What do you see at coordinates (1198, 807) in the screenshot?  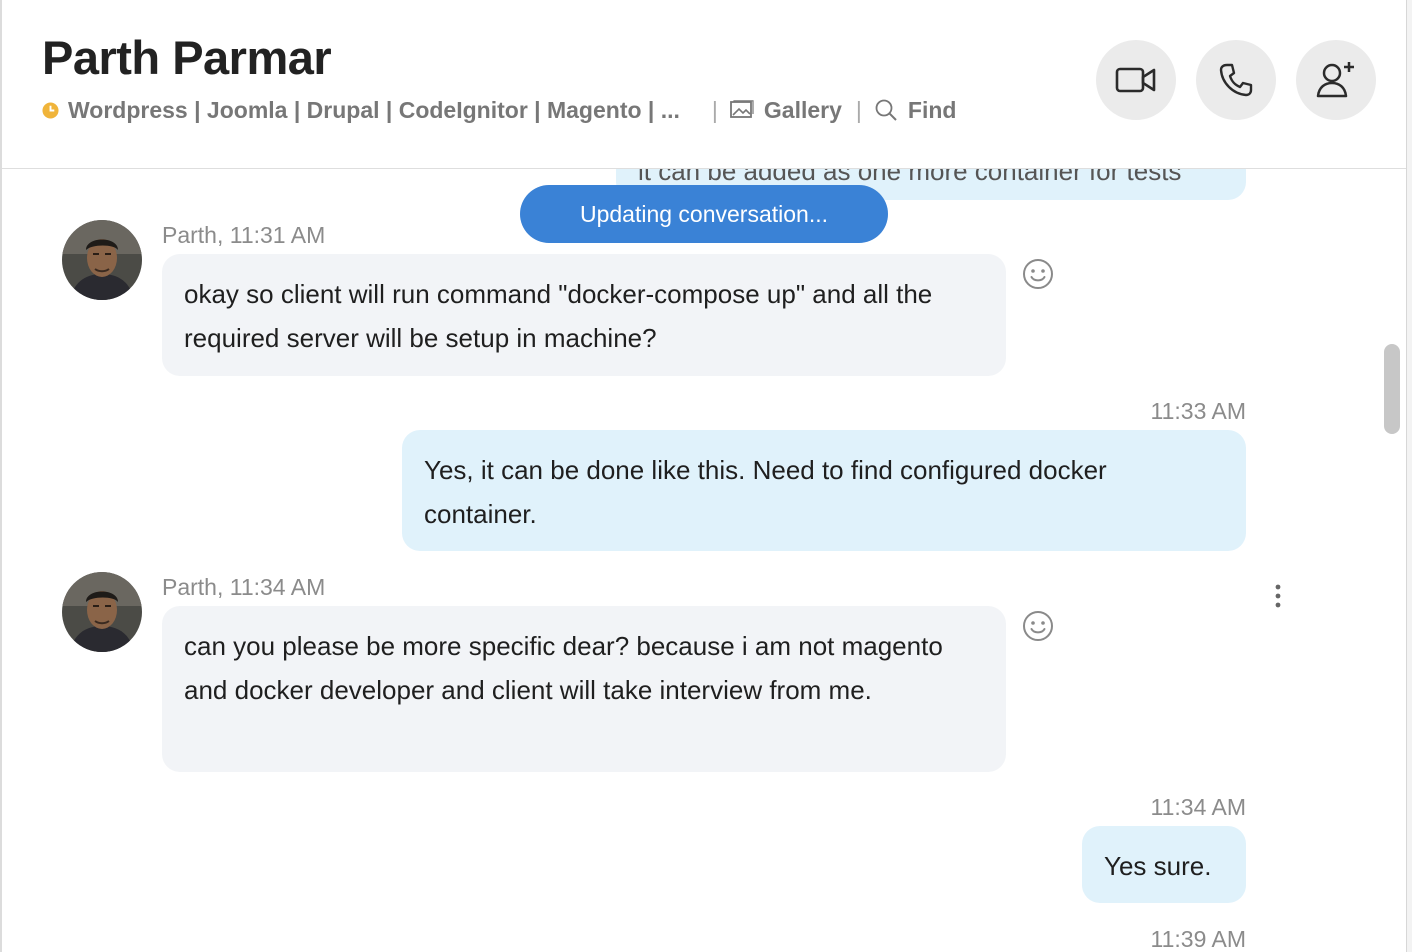 I see `message-timestamp: 11:34 AM` at bounding box center [1198, 807].